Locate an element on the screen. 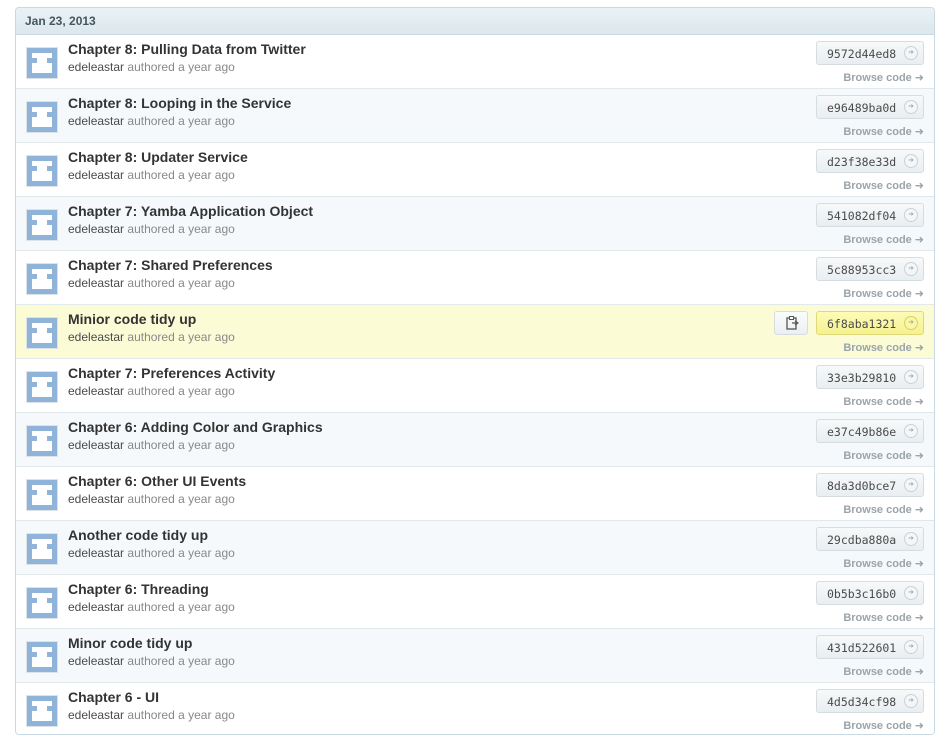 The image size is (945, 744). commit-title: Chapter 8: Looping in the Service is located at coordinates (179, 103).